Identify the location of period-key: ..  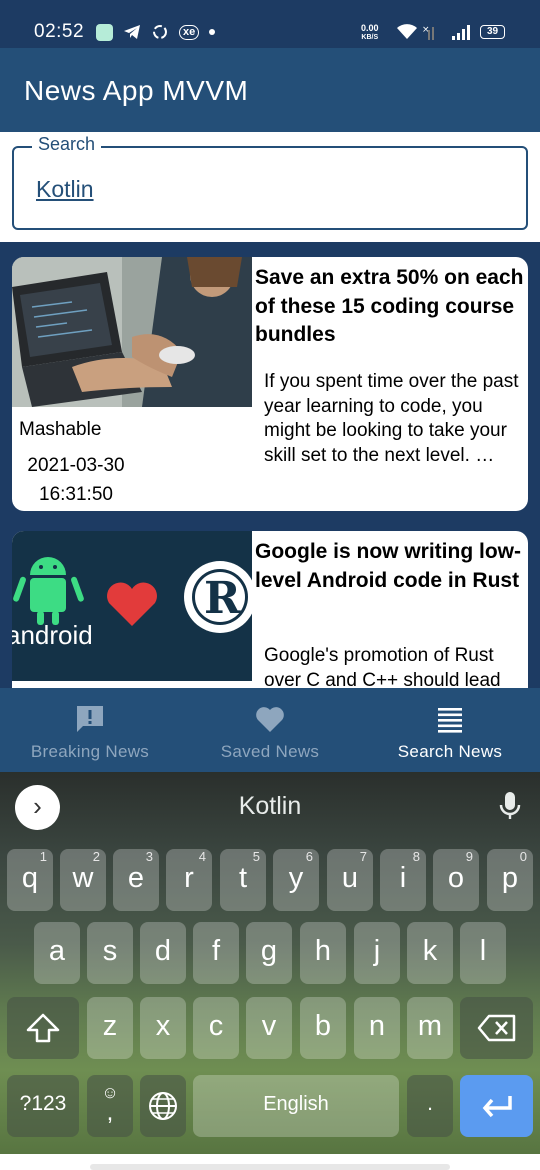
(430, 1106).